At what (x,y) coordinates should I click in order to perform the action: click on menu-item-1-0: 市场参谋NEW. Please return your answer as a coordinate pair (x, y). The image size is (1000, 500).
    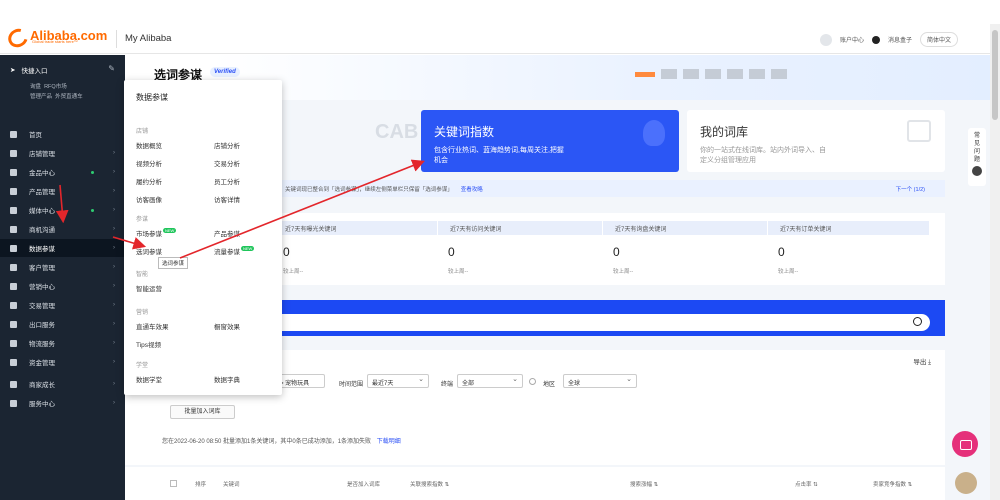
    Looking at the image, I should click on (156, 233).